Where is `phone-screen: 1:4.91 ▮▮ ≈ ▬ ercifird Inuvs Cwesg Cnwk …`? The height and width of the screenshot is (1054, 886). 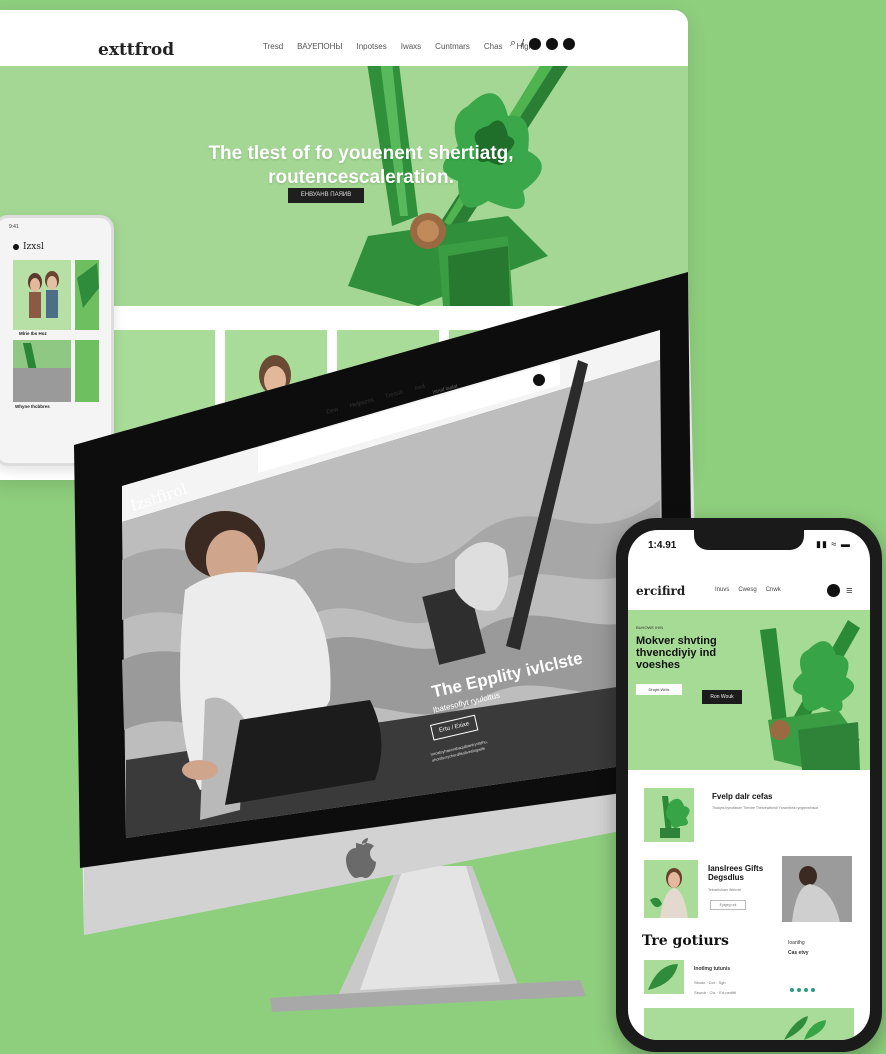 phone-screen: 1:4.91 ▮▮ ≈ ▬ ercifird Inuvs Cwesg Cnwk … is located at coordinates (749, 785).